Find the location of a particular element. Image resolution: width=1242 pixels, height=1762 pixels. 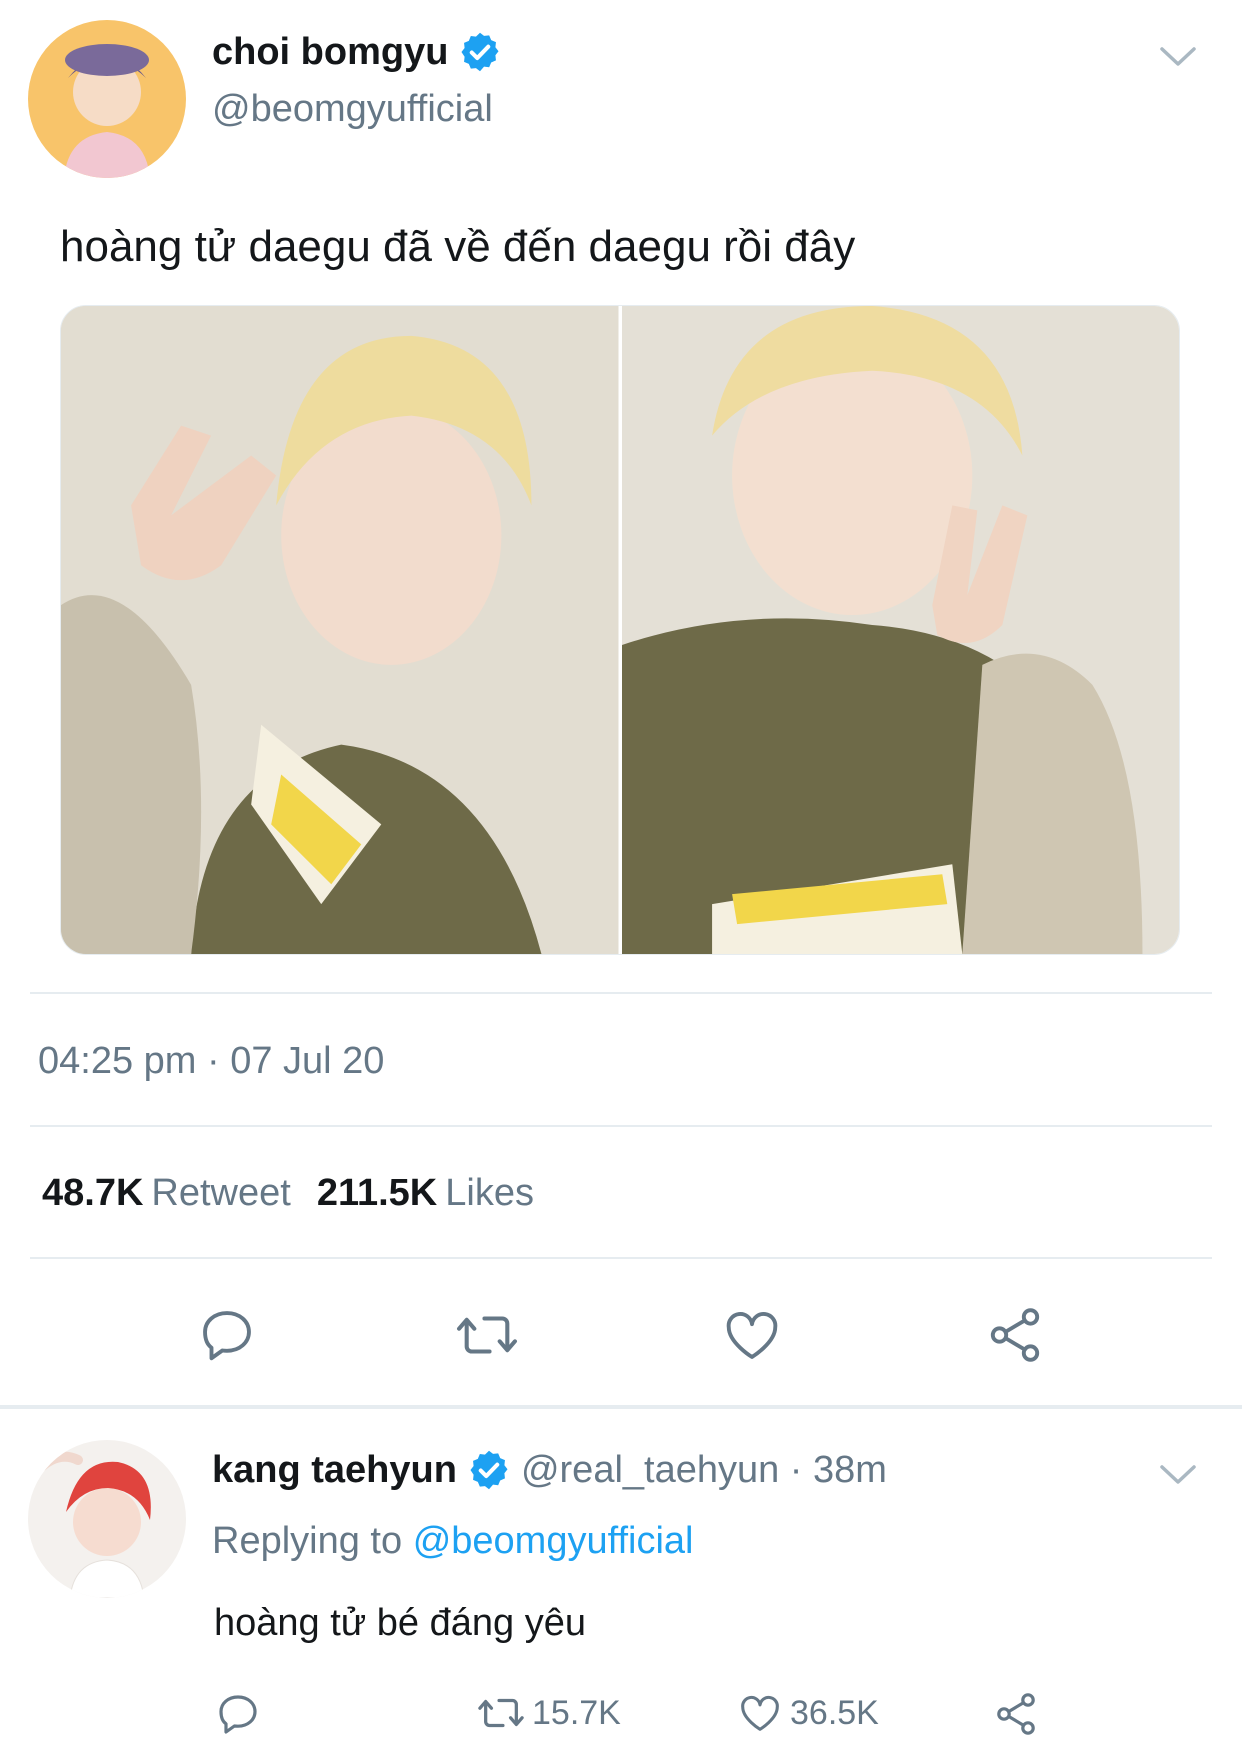

reply-text: hoàng tử bé đáng yêu is located at coordinates (400, 1623).